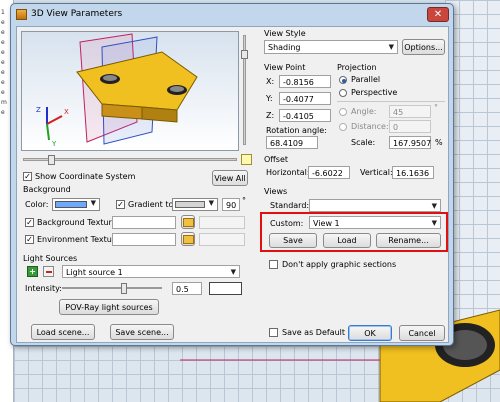  I want to click on color-swatch, so click(71, 204).